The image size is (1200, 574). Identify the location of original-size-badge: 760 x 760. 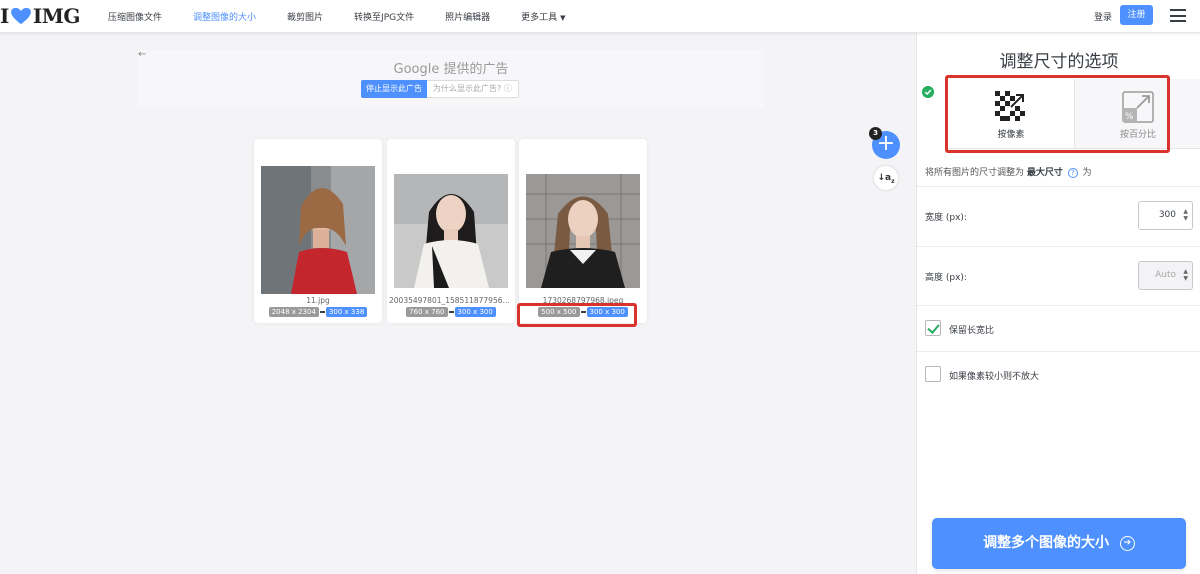
(427, 312).